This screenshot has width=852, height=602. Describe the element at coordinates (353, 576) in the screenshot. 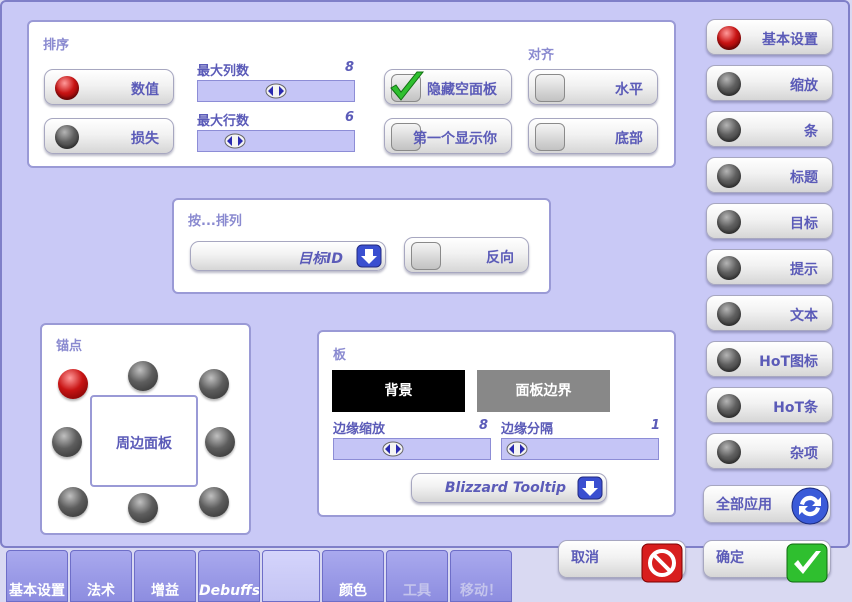

I see `tab-colors: 颜色` at that location.